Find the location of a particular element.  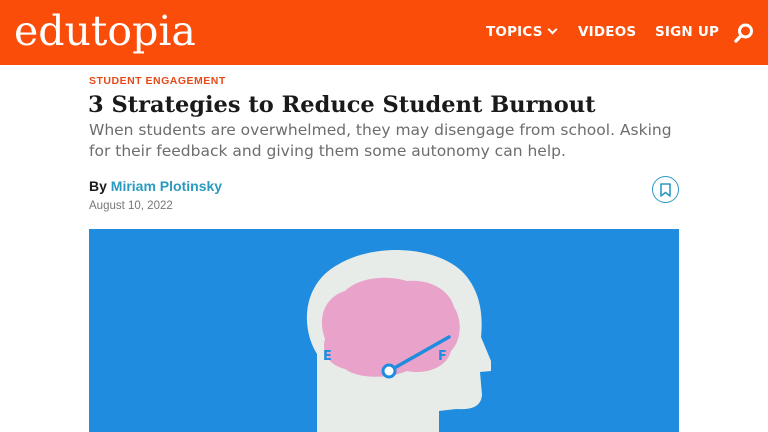

bookmark-button is located at coordinates (665, 189).